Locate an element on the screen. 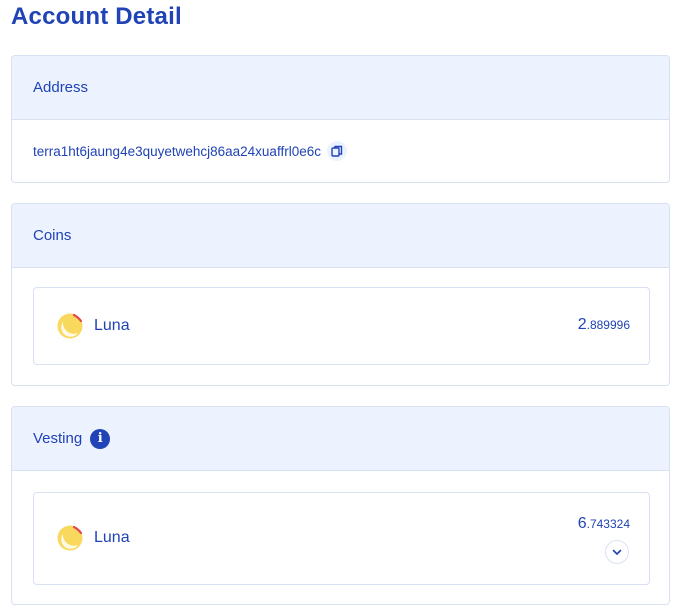 The image size is (678, 609). copy-address-button is located at coordinates (336, 151).